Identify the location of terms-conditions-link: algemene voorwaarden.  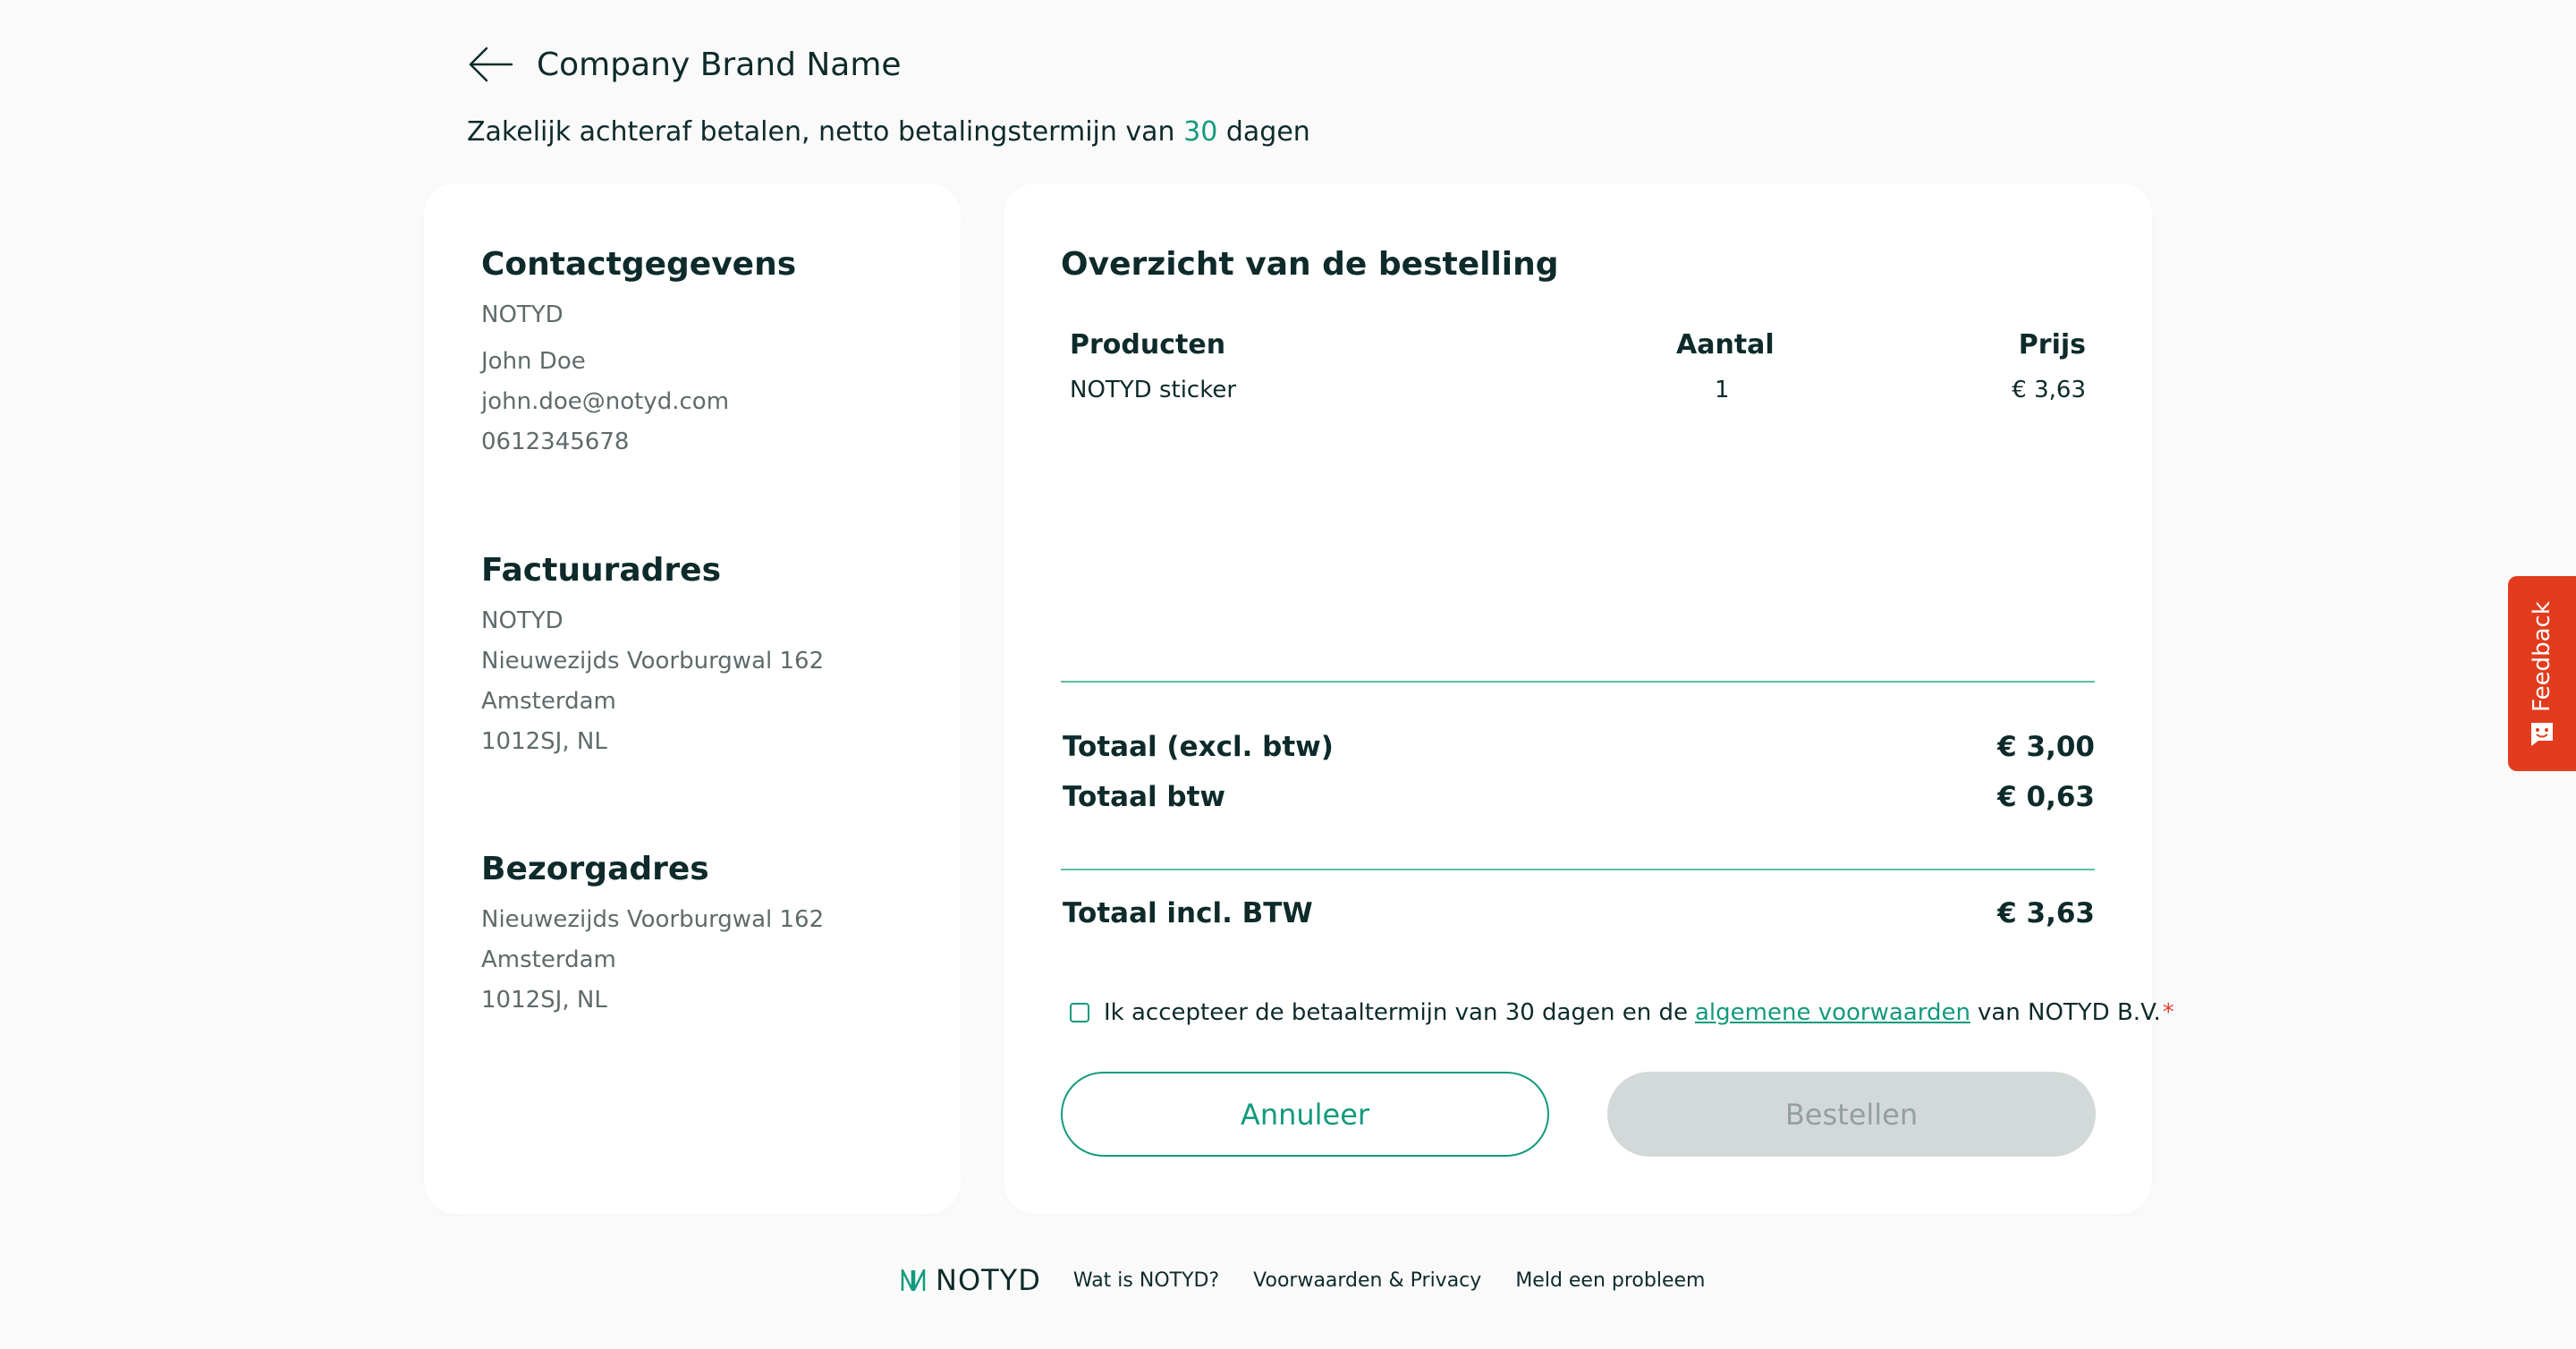
(1832, 1012).